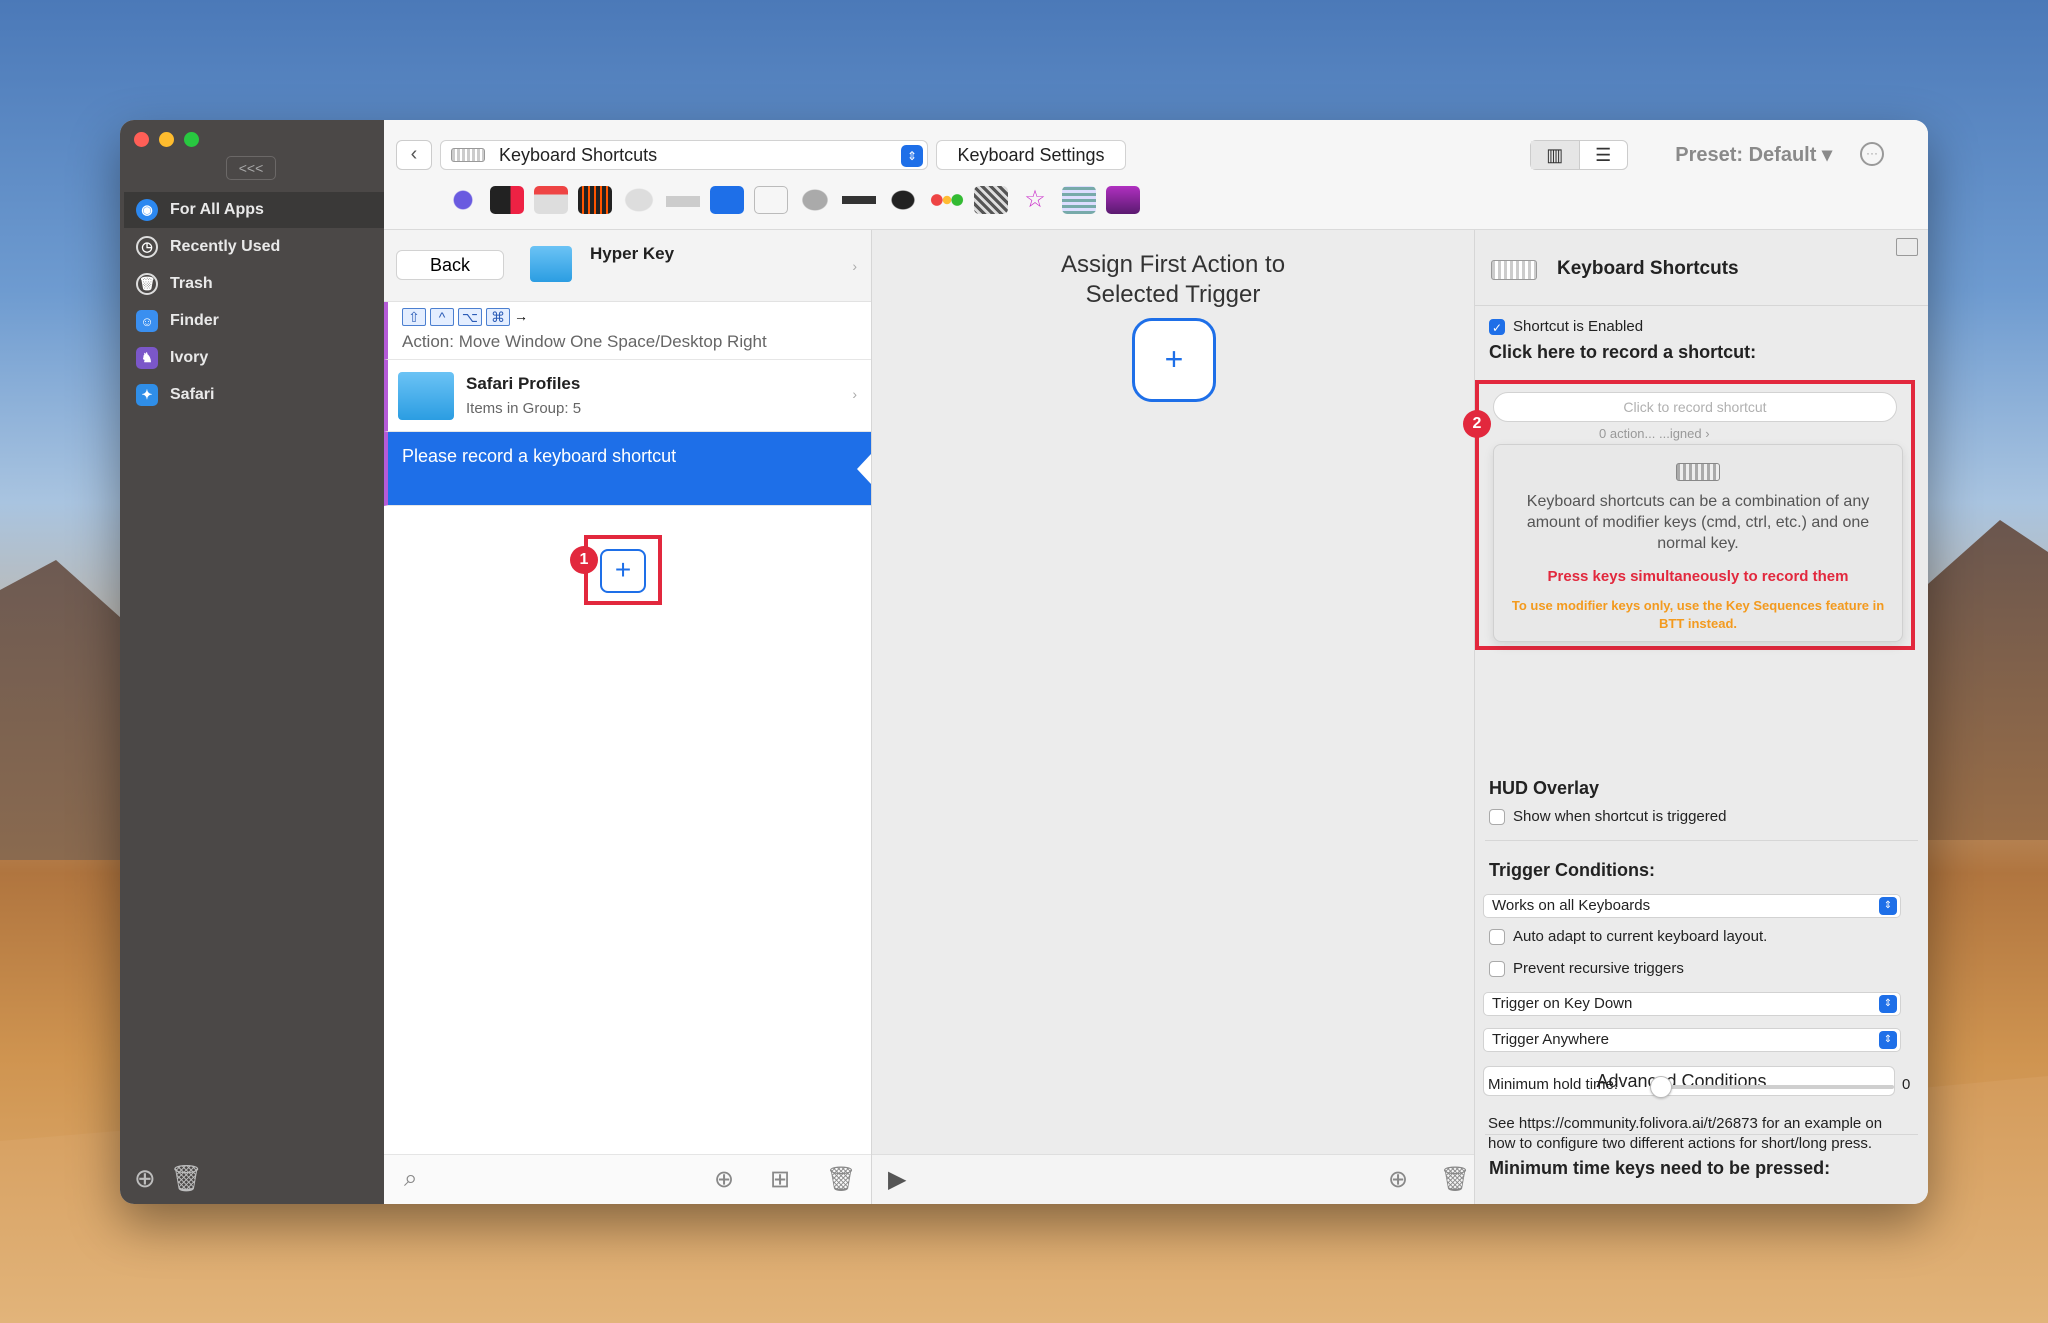 The width and height of the screenshot is (2048, 1323). I want to click on trackpad-icon, so click(683, 200).